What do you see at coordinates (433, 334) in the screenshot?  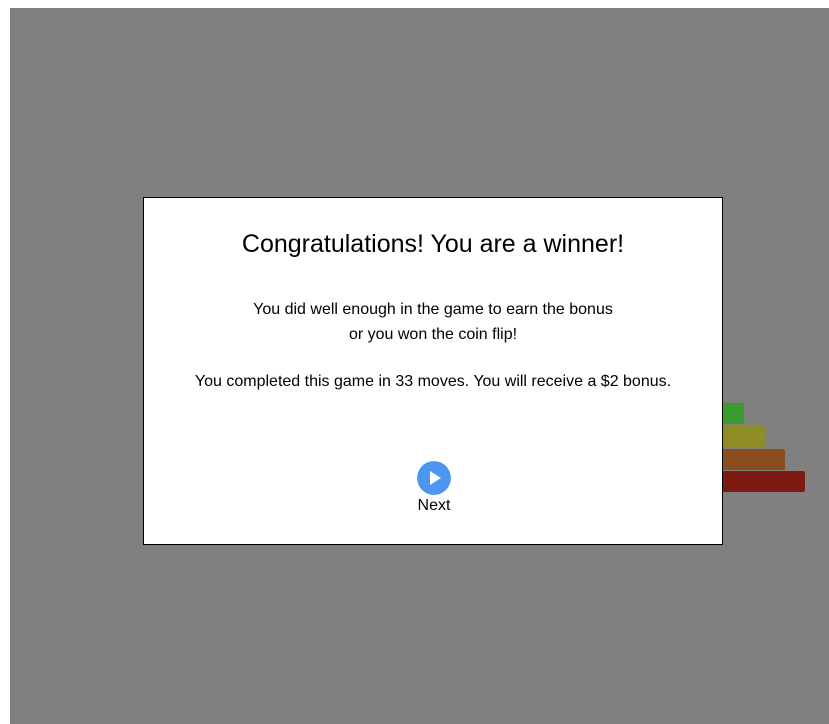 I see `bonus-message-line: or you won the coin flip!` at bounding box center [433, 334].